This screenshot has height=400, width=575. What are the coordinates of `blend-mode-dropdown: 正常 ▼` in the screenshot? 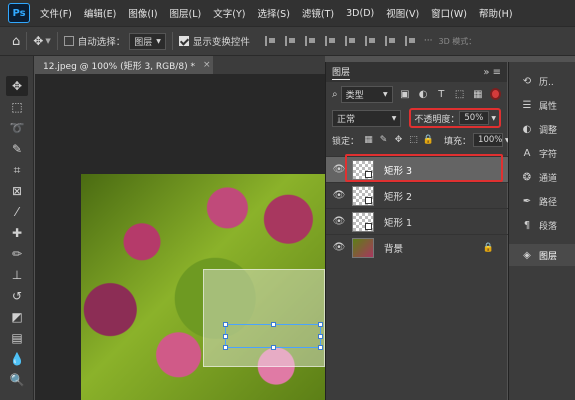 It's located at (367, 118).